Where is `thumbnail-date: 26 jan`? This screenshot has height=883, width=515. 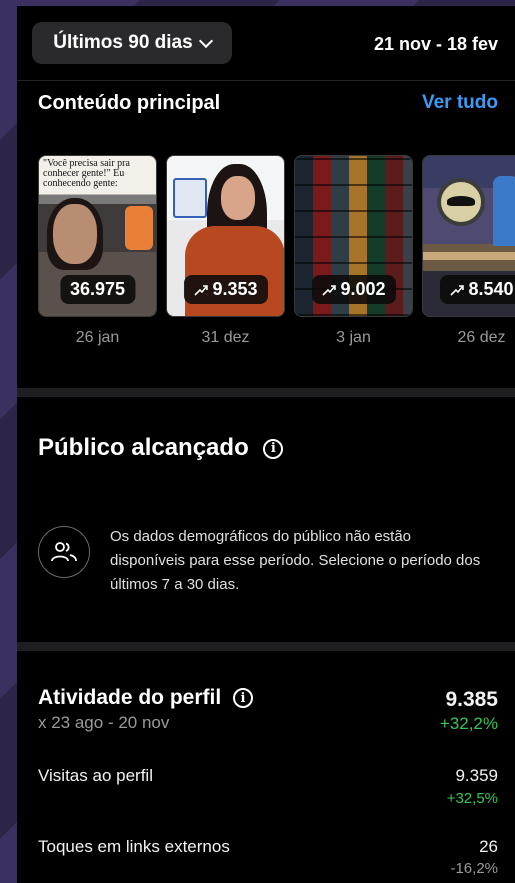
thumbnail-date: 26 jan is located at coordinates (97, 337).